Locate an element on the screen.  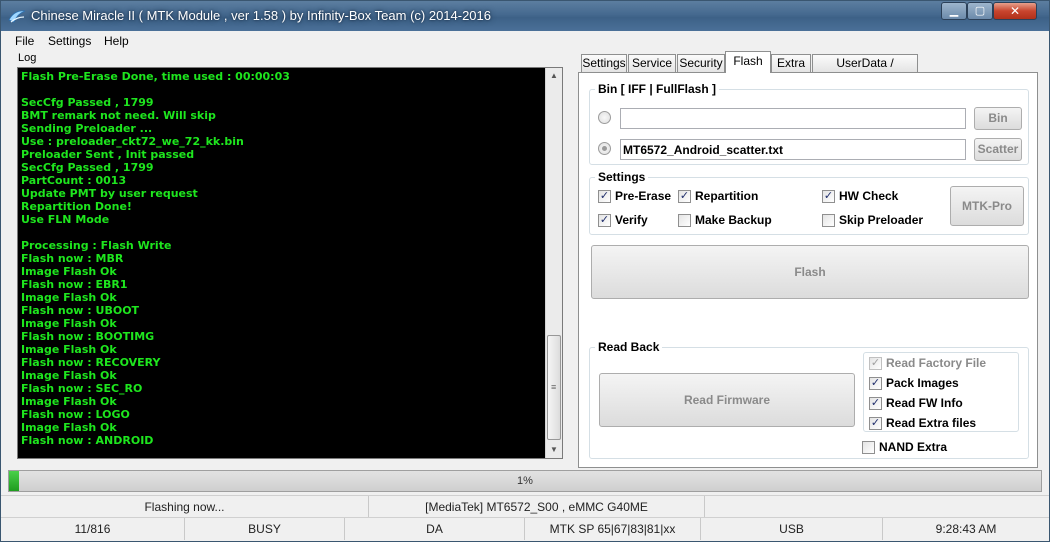
make-backup-label: Make Backup is located at coordinates (733, 220).